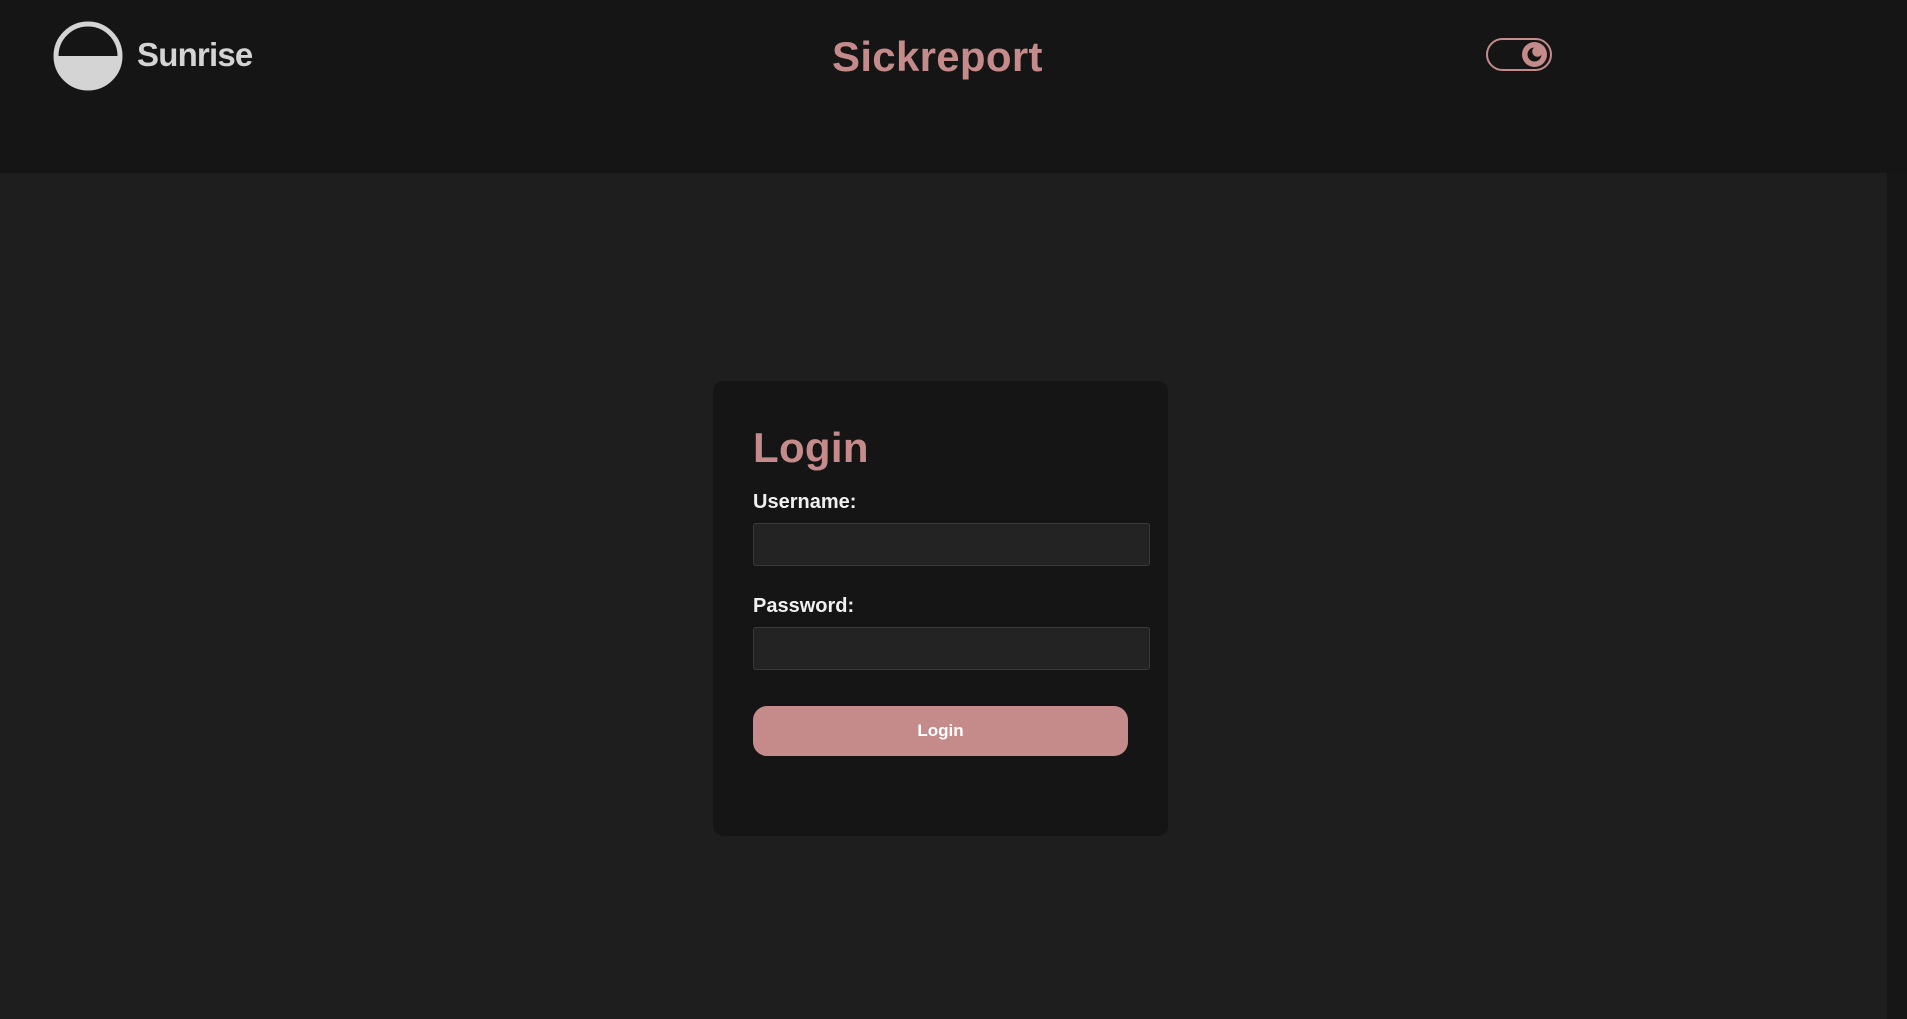  I want to click on moon-icon, so click(1535, 54).